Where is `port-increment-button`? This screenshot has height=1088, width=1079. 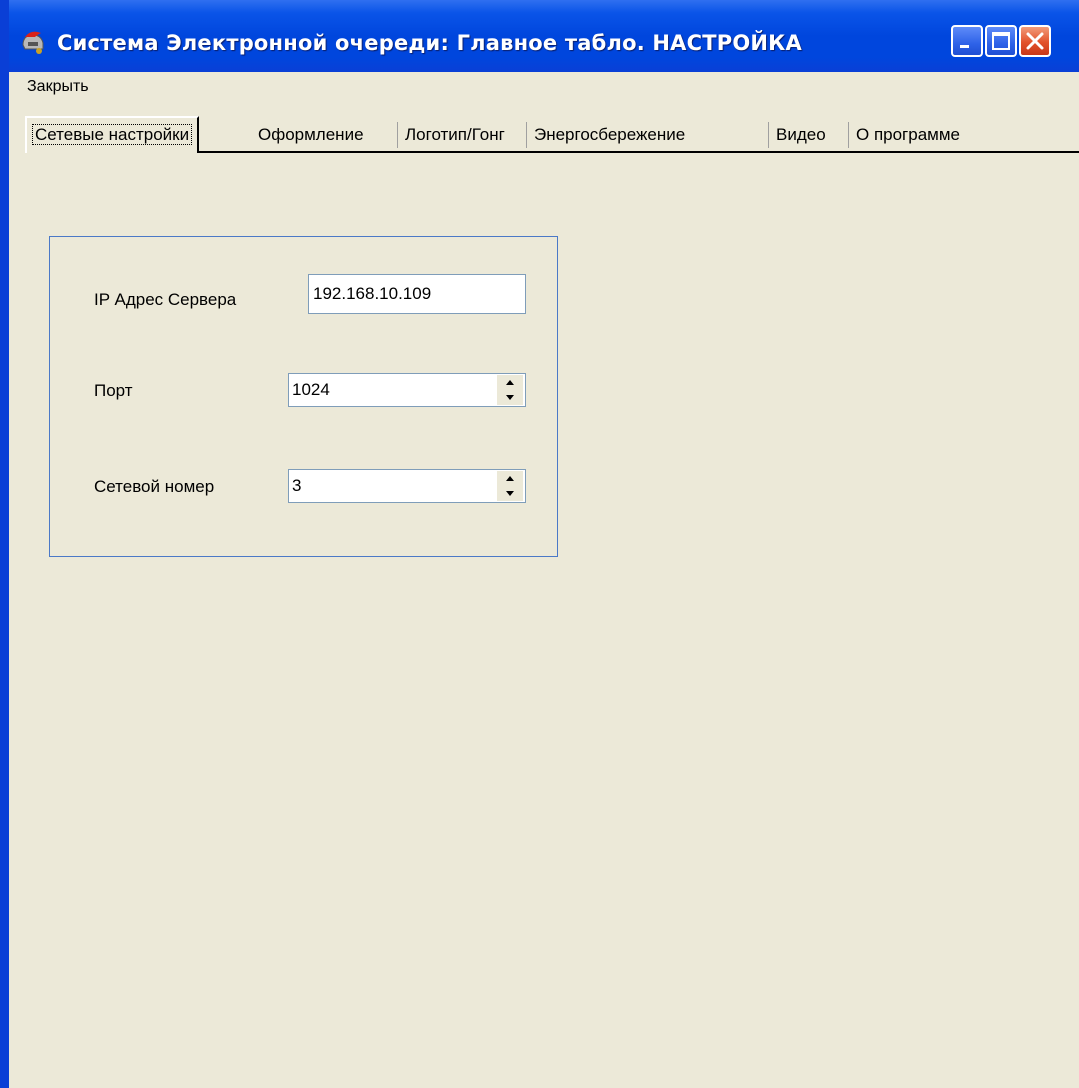 port-increment-button is located at coordinates (510, 382).